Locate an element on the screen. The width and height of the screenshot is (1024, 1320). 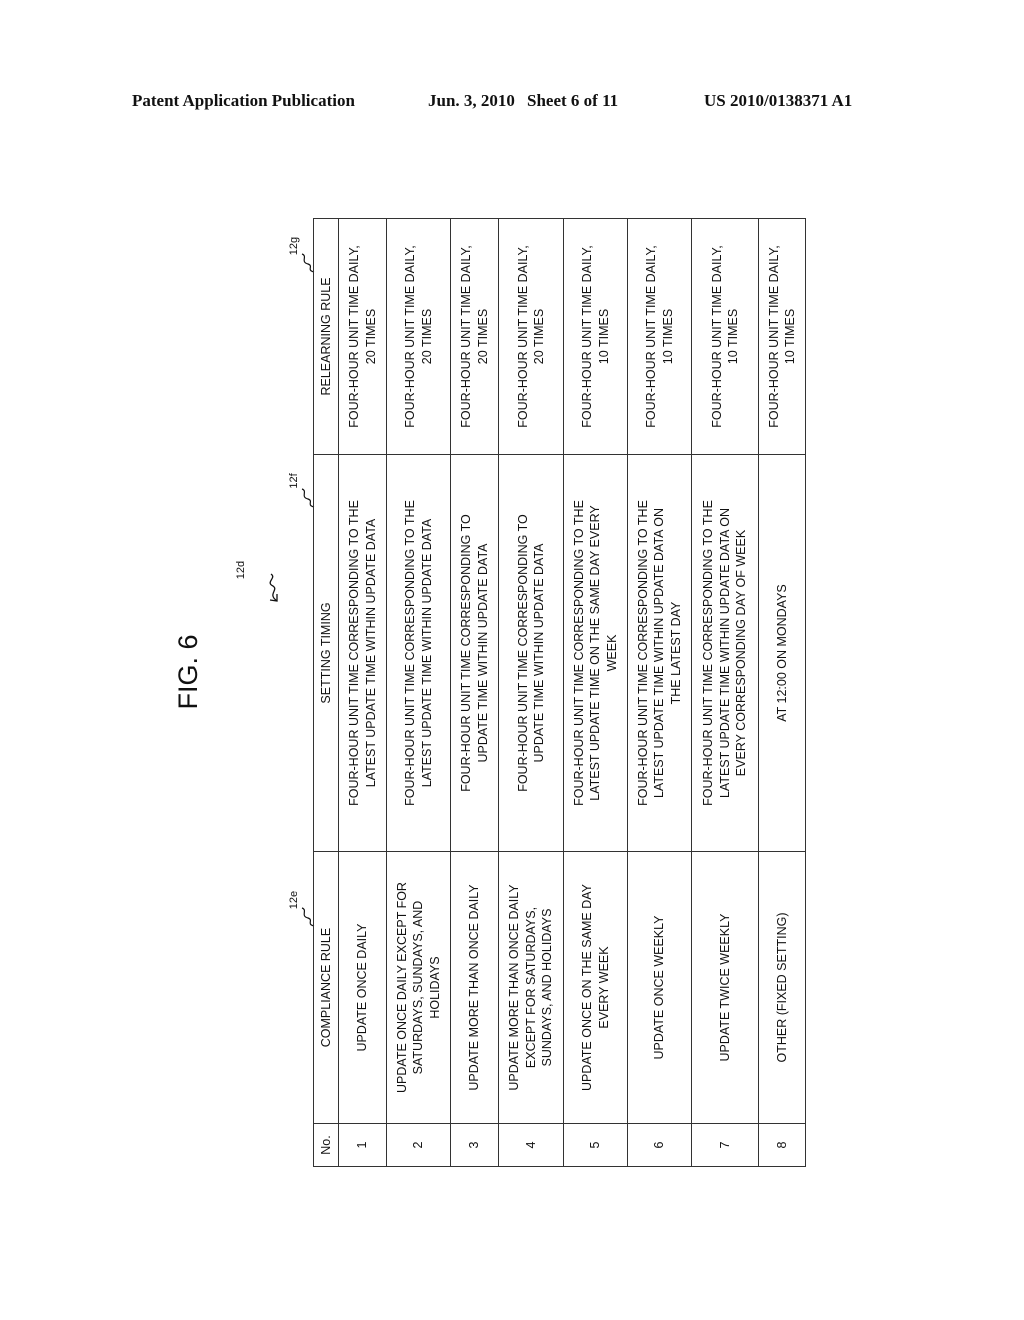
cell-compliance-rule-line: EXCEPT FOR SATURDAYS, is located at coordinates (530, 987).